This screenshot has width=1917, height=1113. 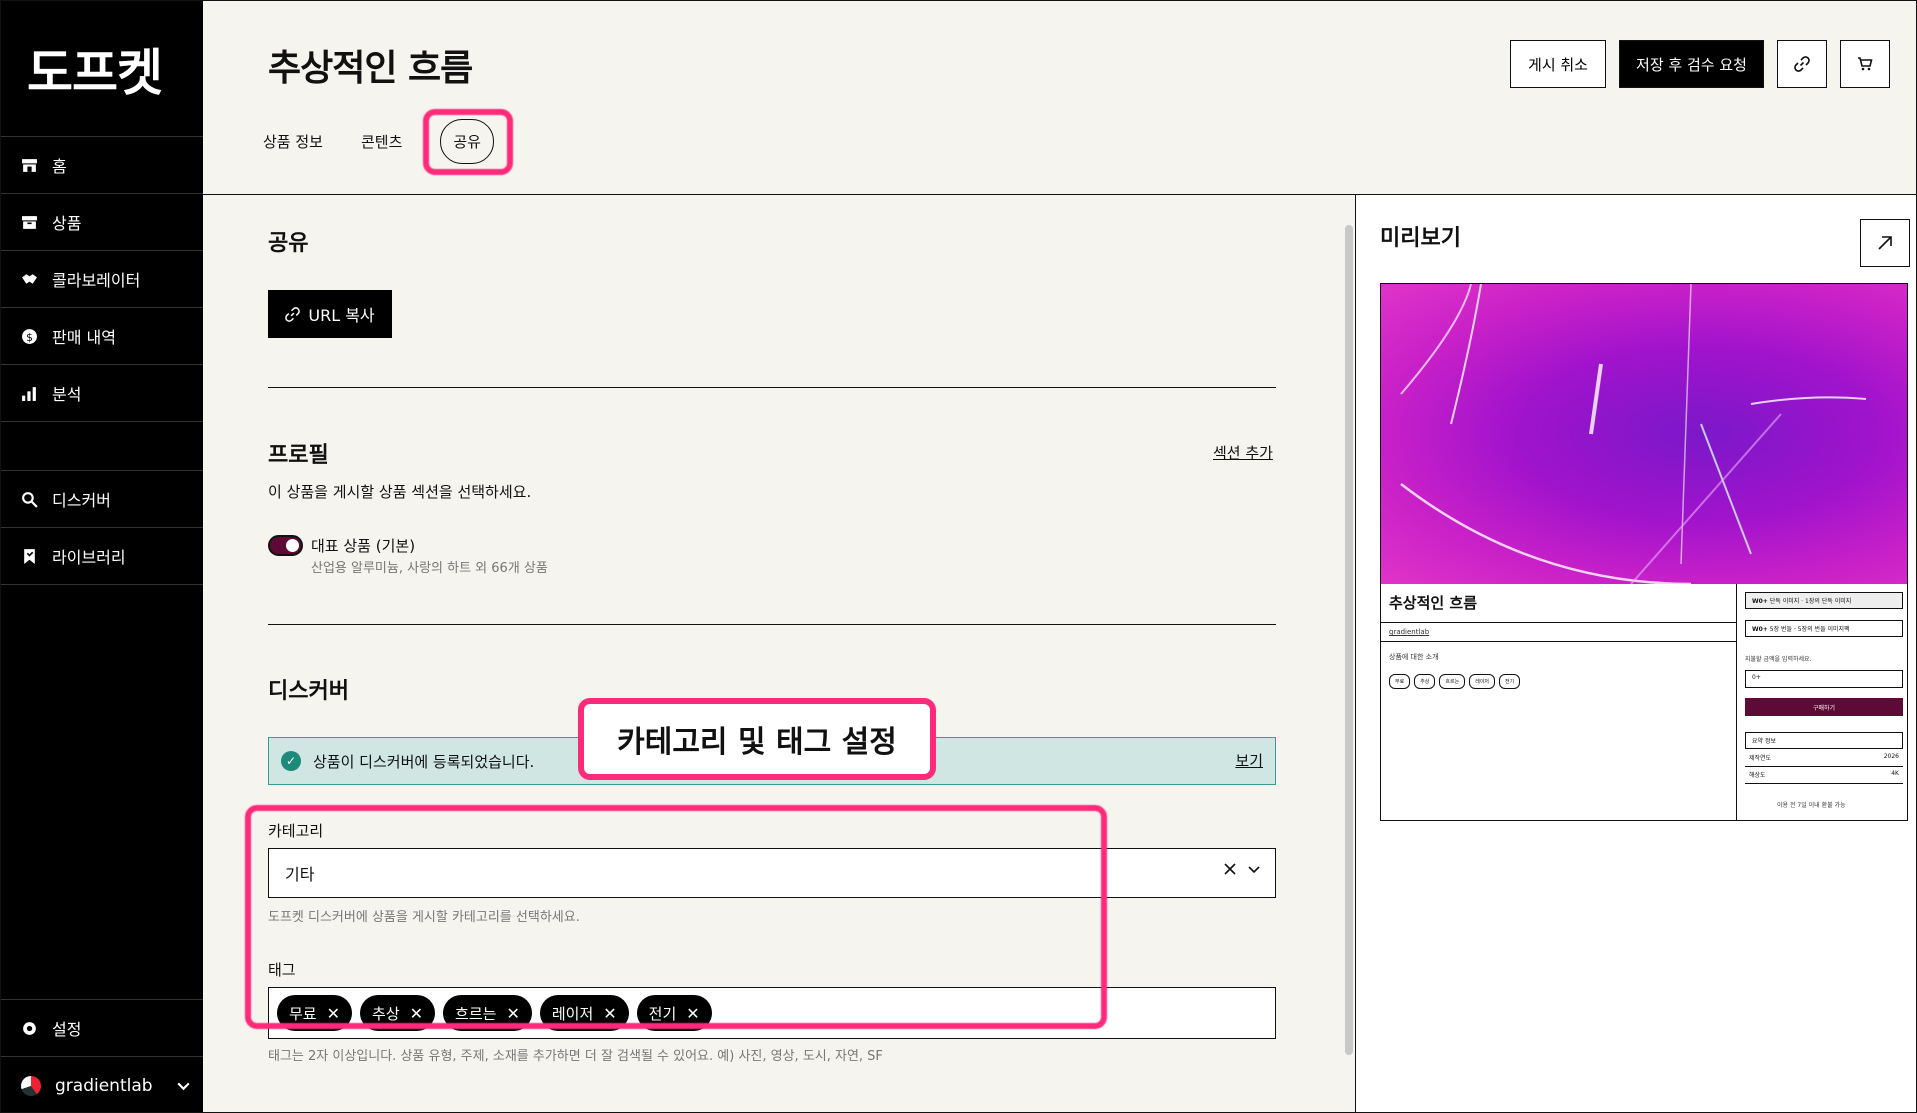 I want to click on option-name: 단독 이미지, so click(x=1784, y=601).